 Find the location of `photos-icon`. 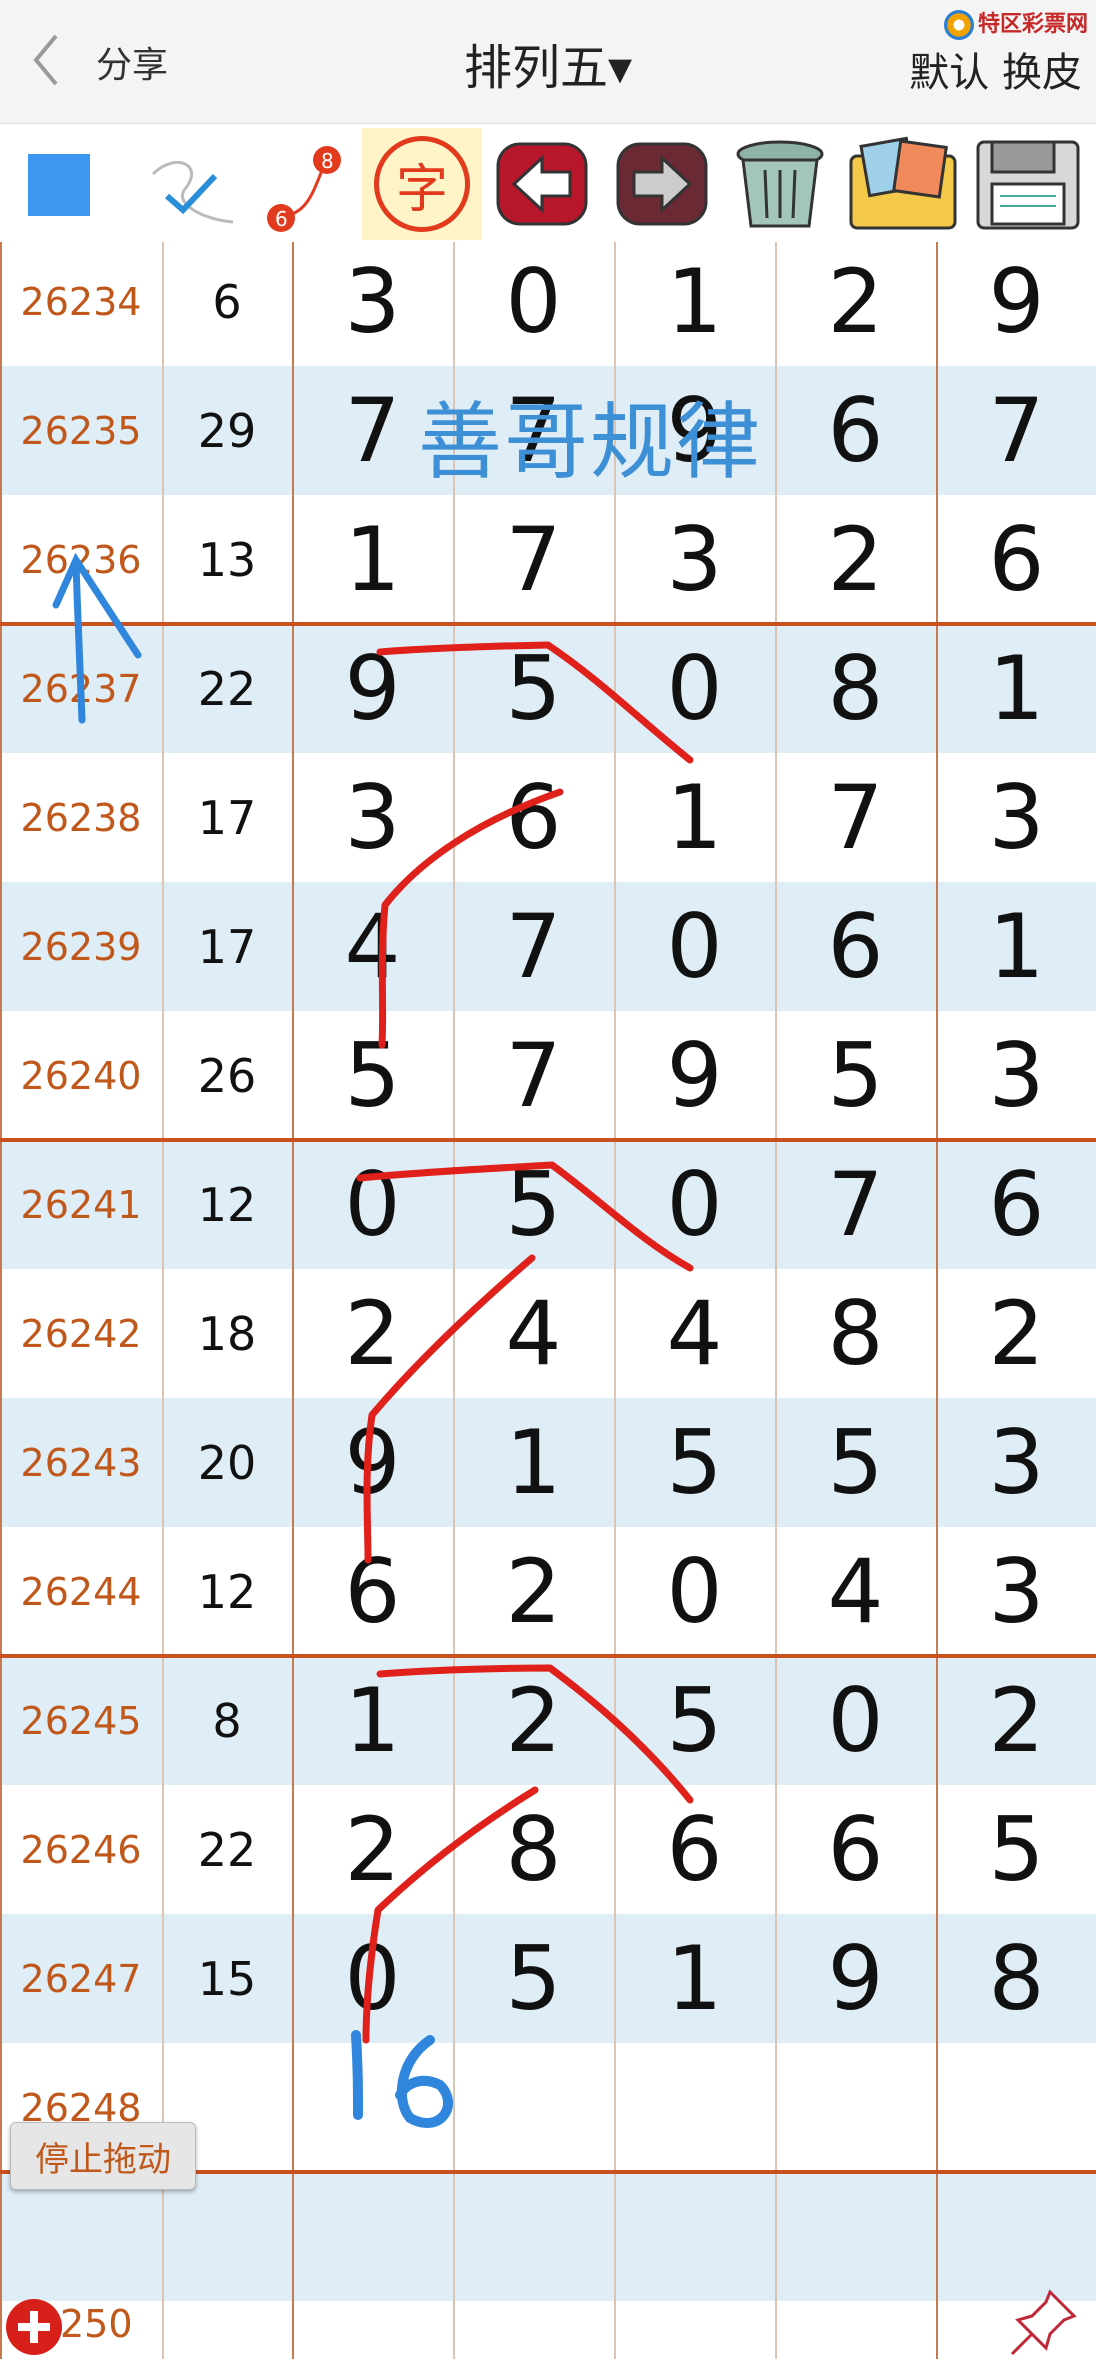

photos-icon is located at coordinates (902, 184).